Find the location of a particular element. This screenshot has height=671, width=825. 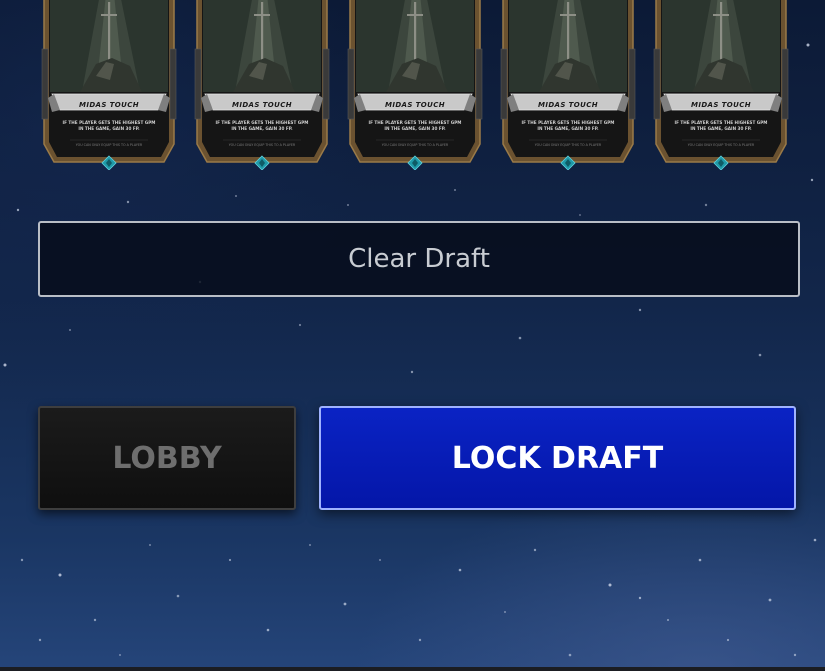

lock-draft-button: LOCK DRAFT is located at coordinates (557, 458).